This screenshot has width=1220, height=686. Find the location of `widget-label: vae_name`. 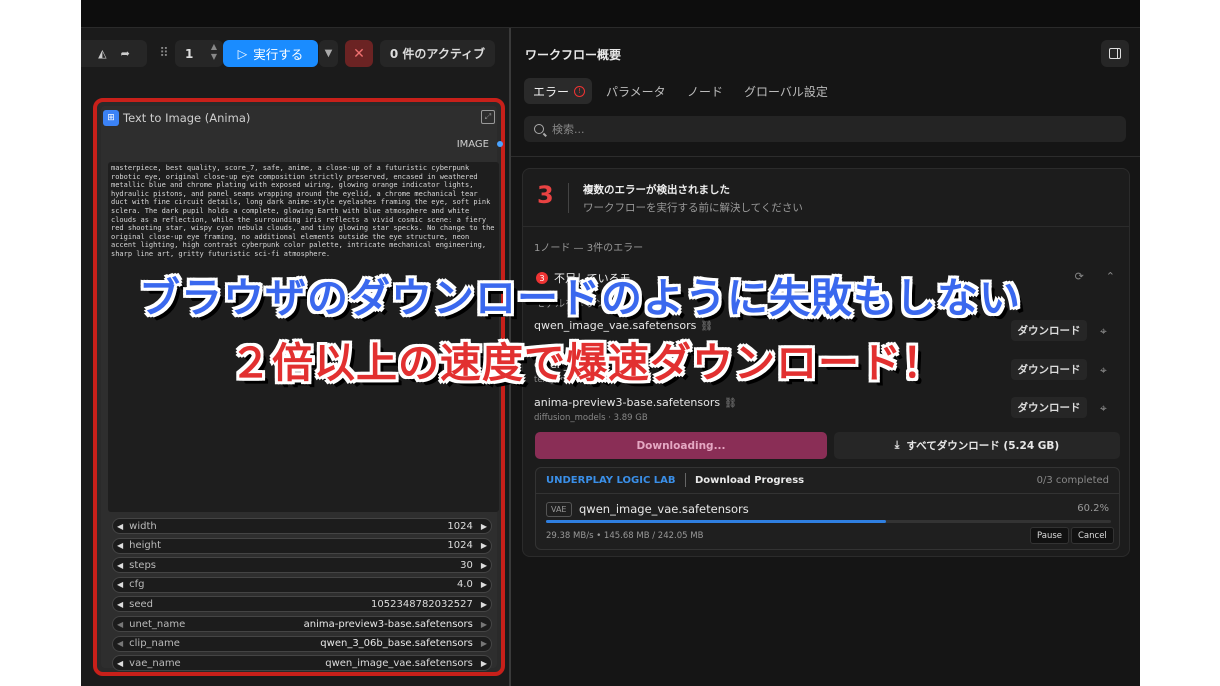

widget-label: vae_name is located at coordinates (155, 663).